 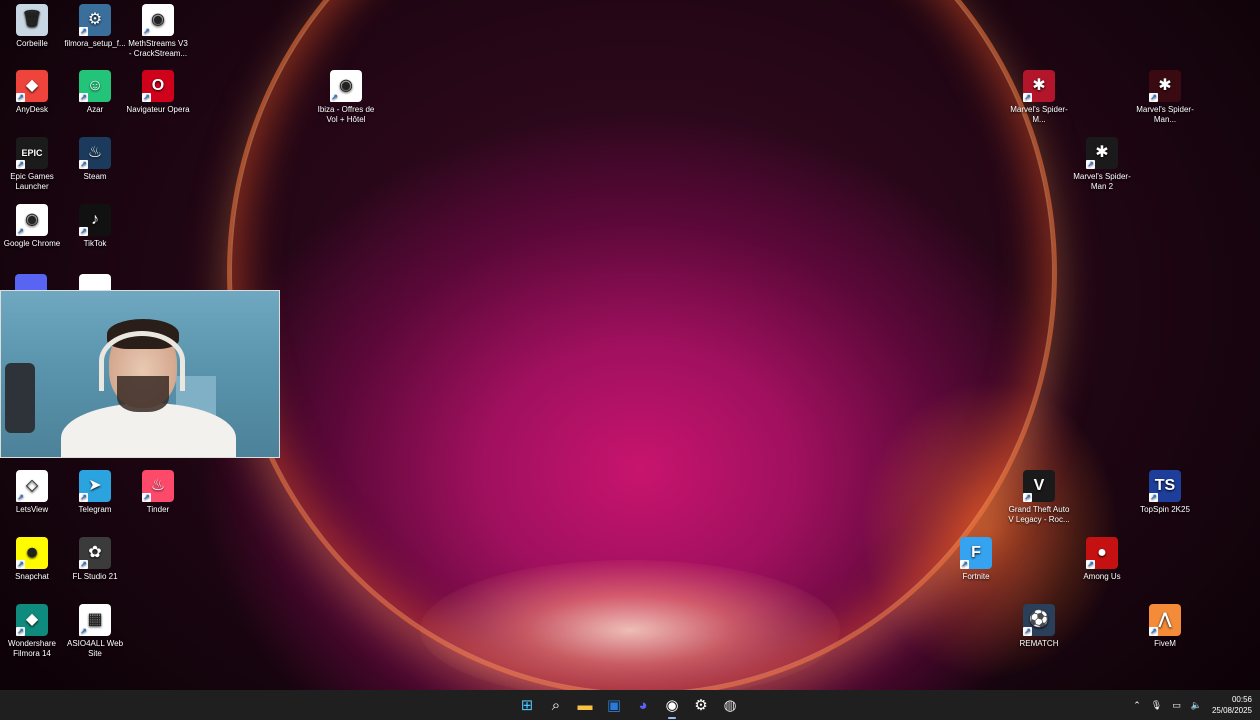 I want to click on desktop-icon: ◉ ↗ Ibiza - Offres de Vol + Hôtel, so click(x=346, y=97).